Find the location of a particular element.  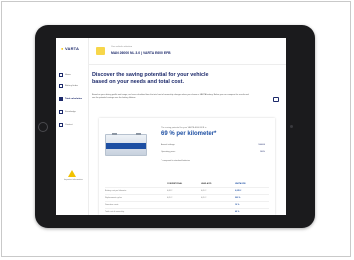

battery-product-image is located at coordinates (126, 144).